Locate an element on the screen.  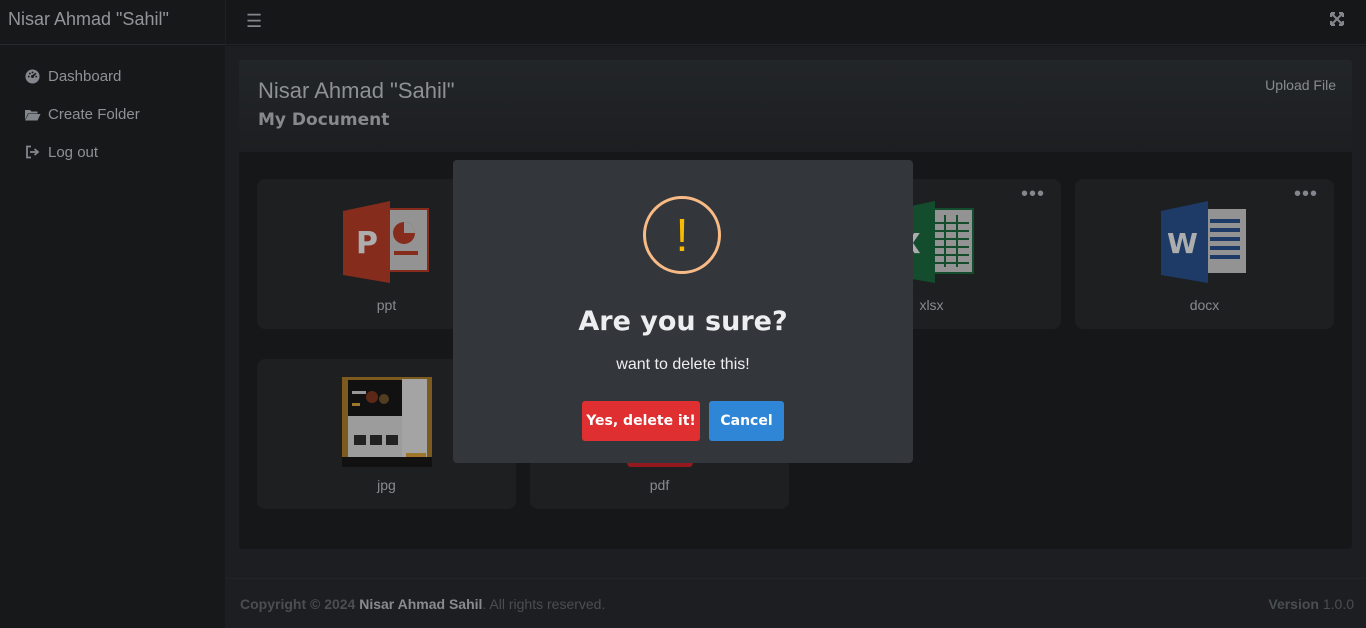
dialog-title: Are you sure? is located at coordinates (683, 321).